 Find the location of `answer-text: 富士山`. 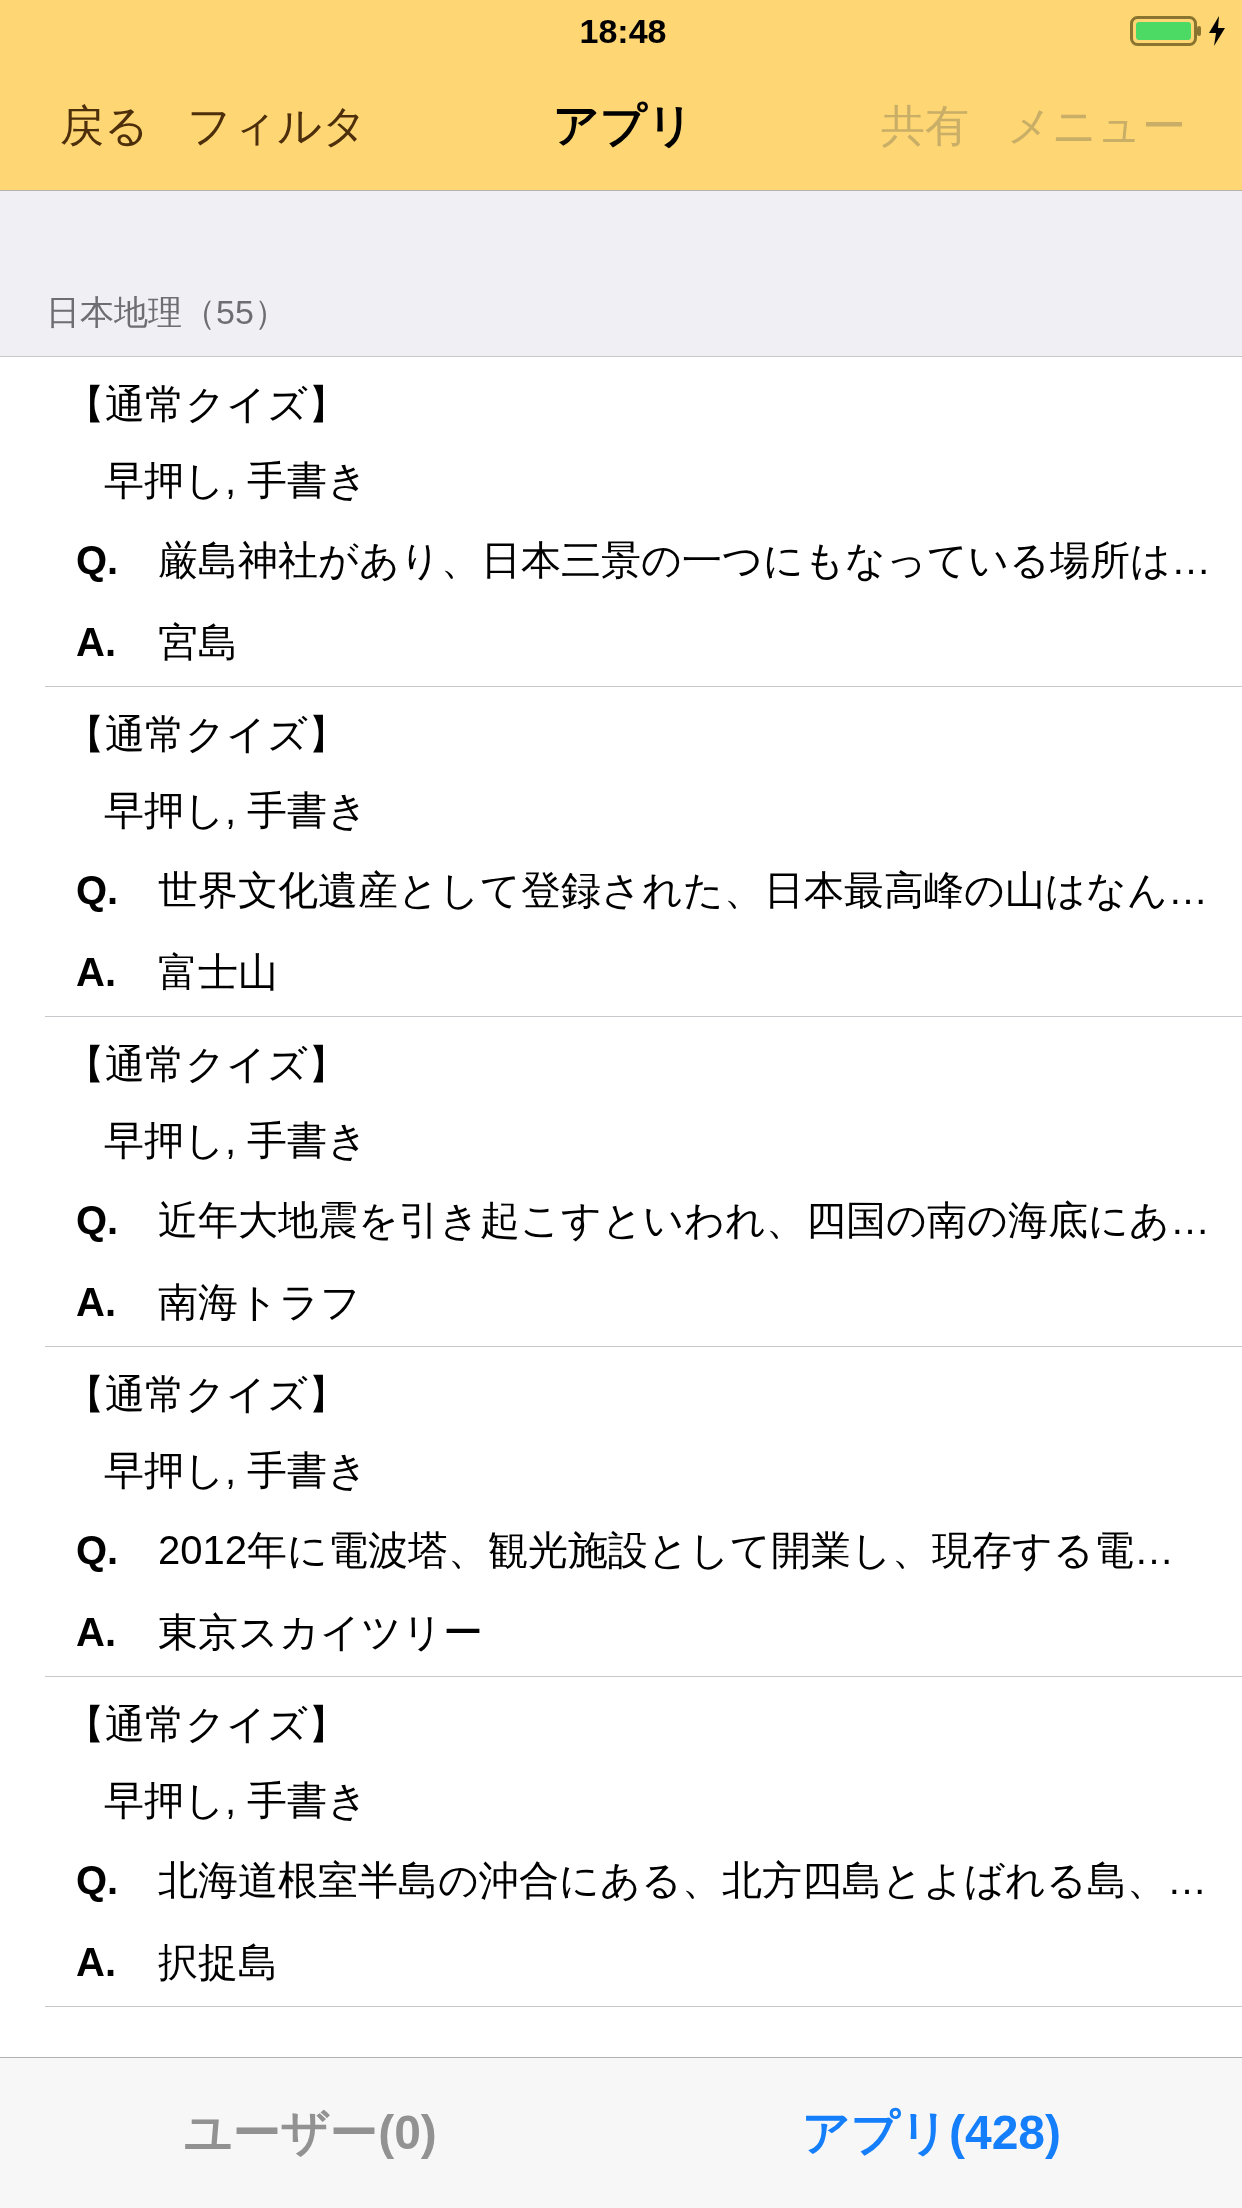

answer-text: 富士山 is located at coordinates (218, 972).